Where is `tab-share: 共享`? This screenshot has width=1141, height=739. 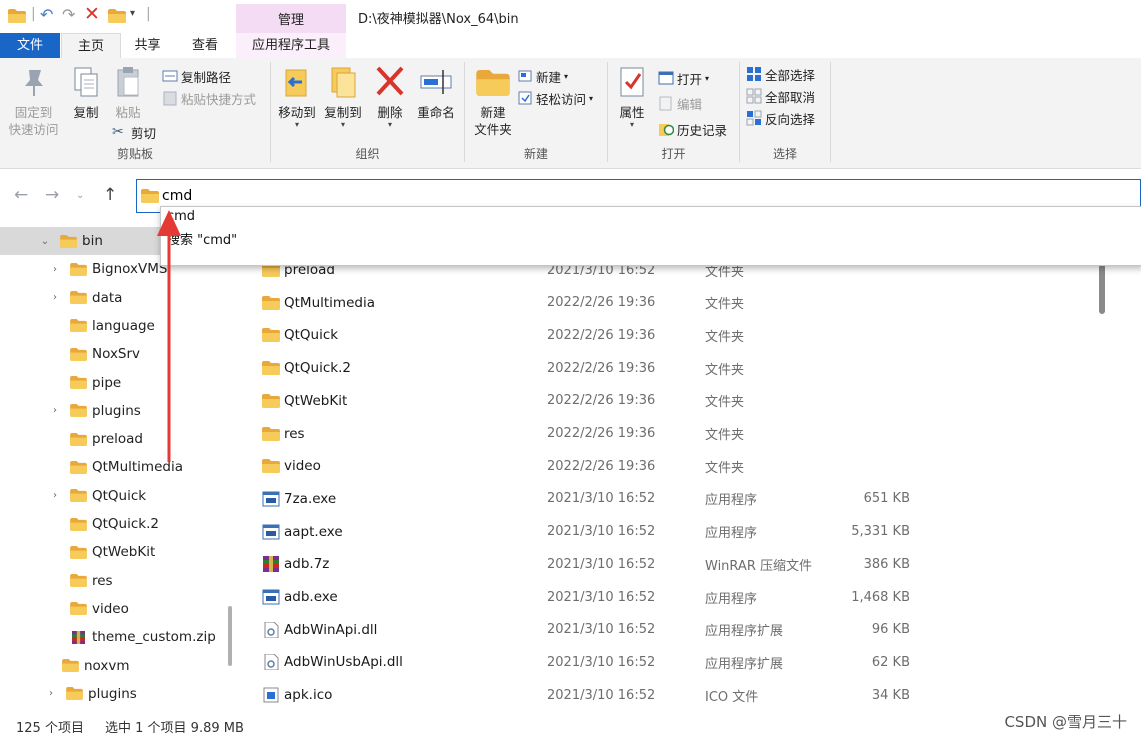 tab-share: 共享 is located at coordinates (147, 45).